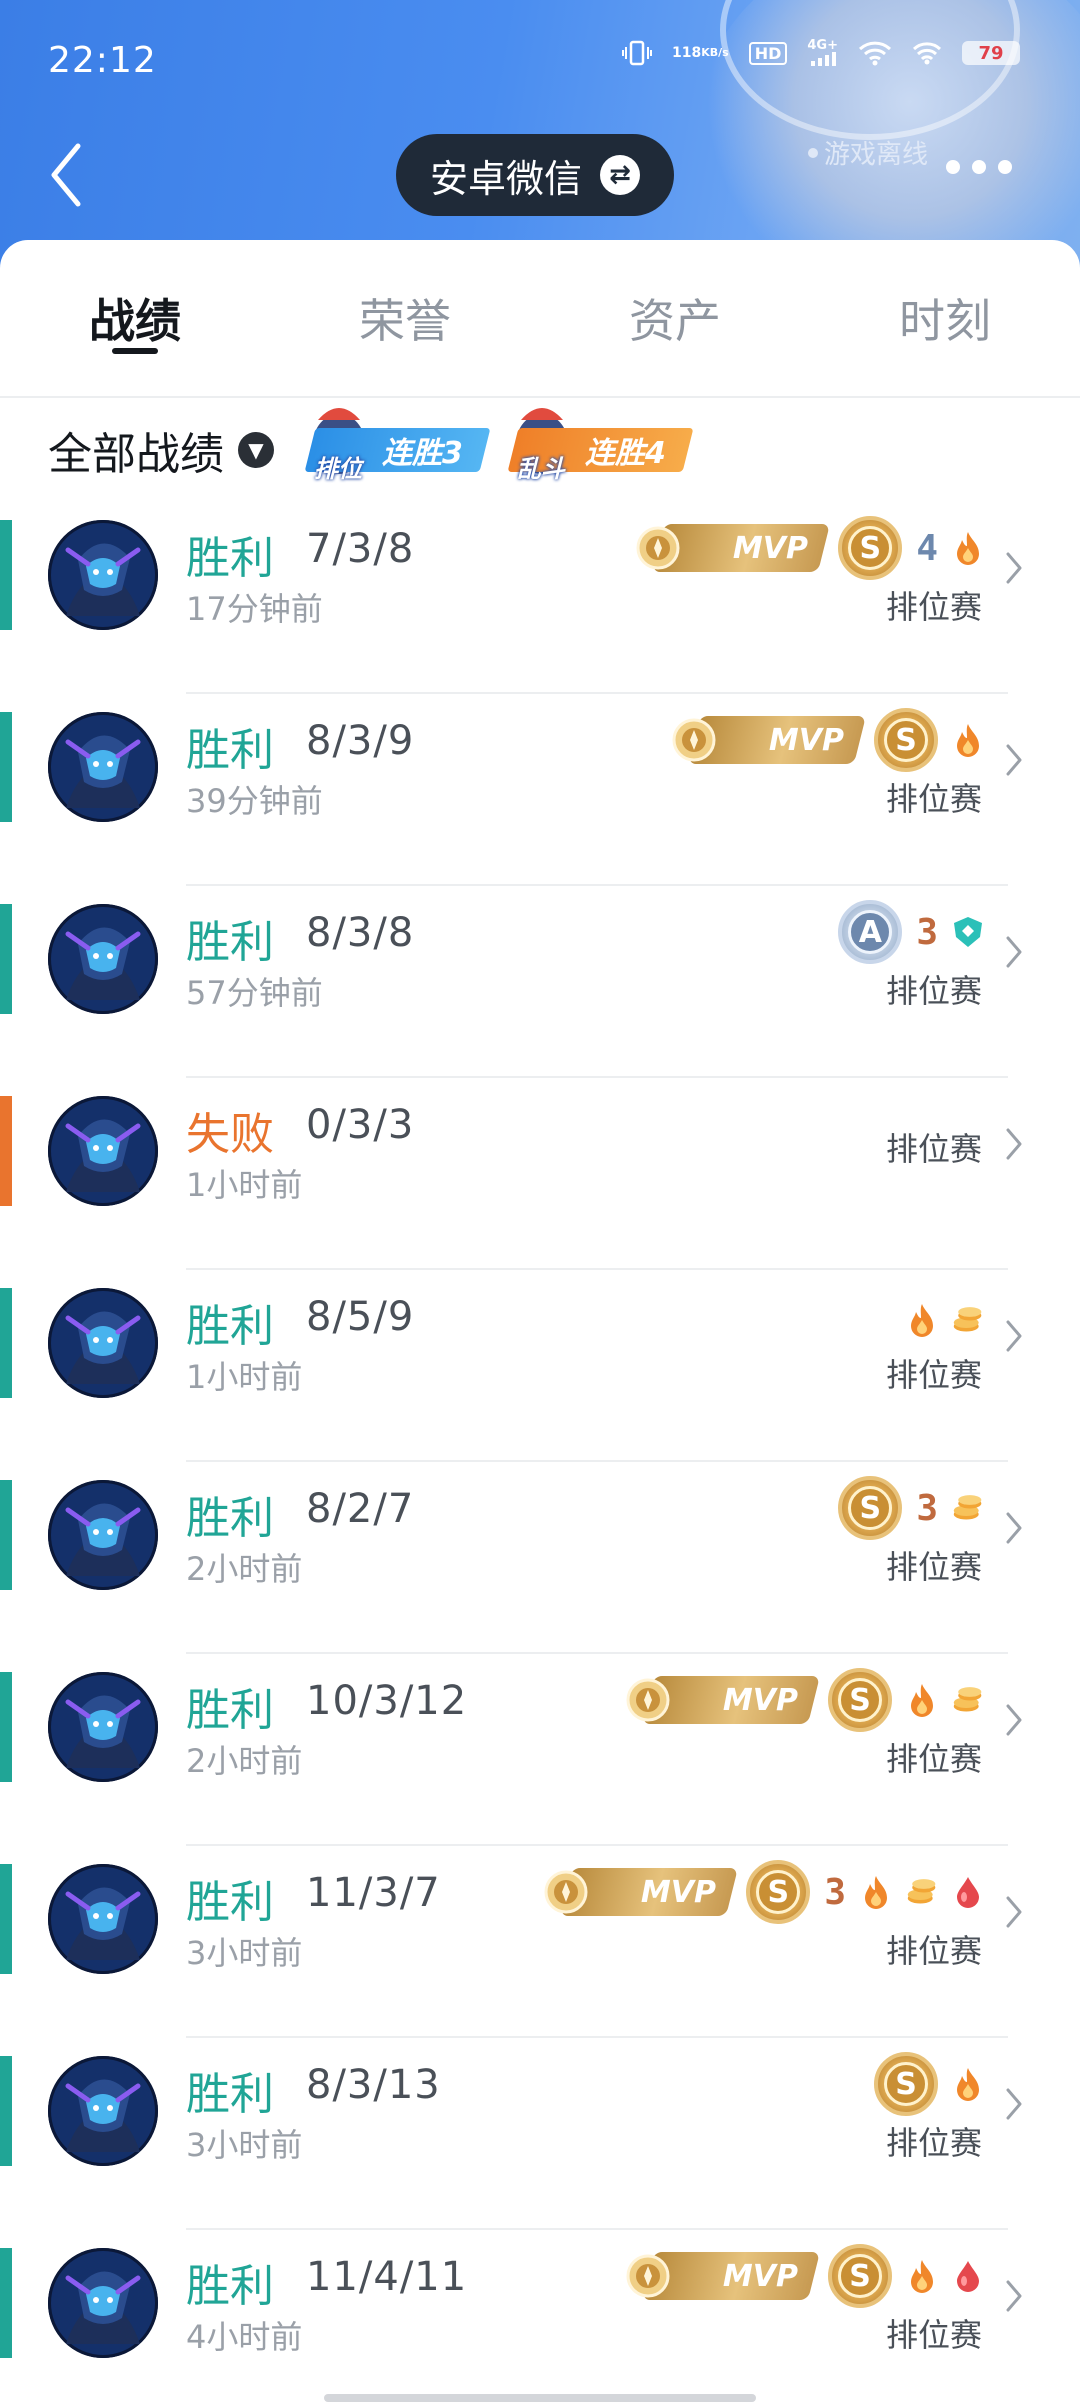 Image resolution: width=1080 pixels, height=2408 pixels. I want to click on match-kda: 8/5/9, so click(360, 1317).